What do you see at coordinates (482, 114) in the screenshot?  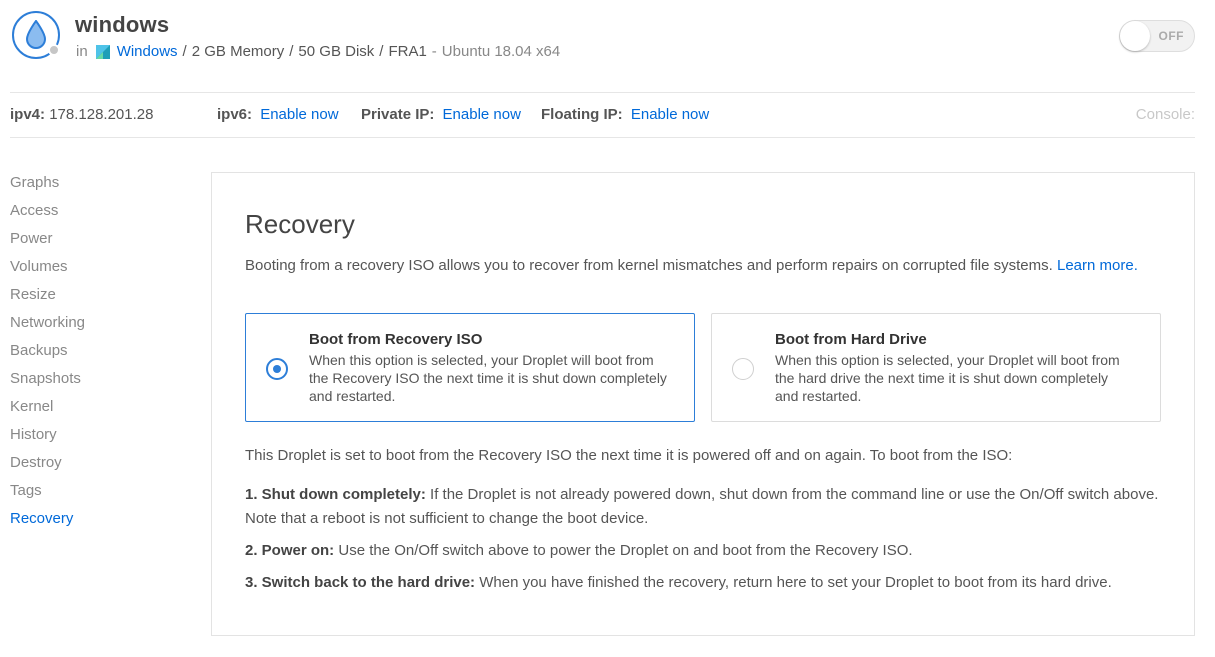 I see `private-ip-enable-link: Enable now` at bounding box center [482, 114].